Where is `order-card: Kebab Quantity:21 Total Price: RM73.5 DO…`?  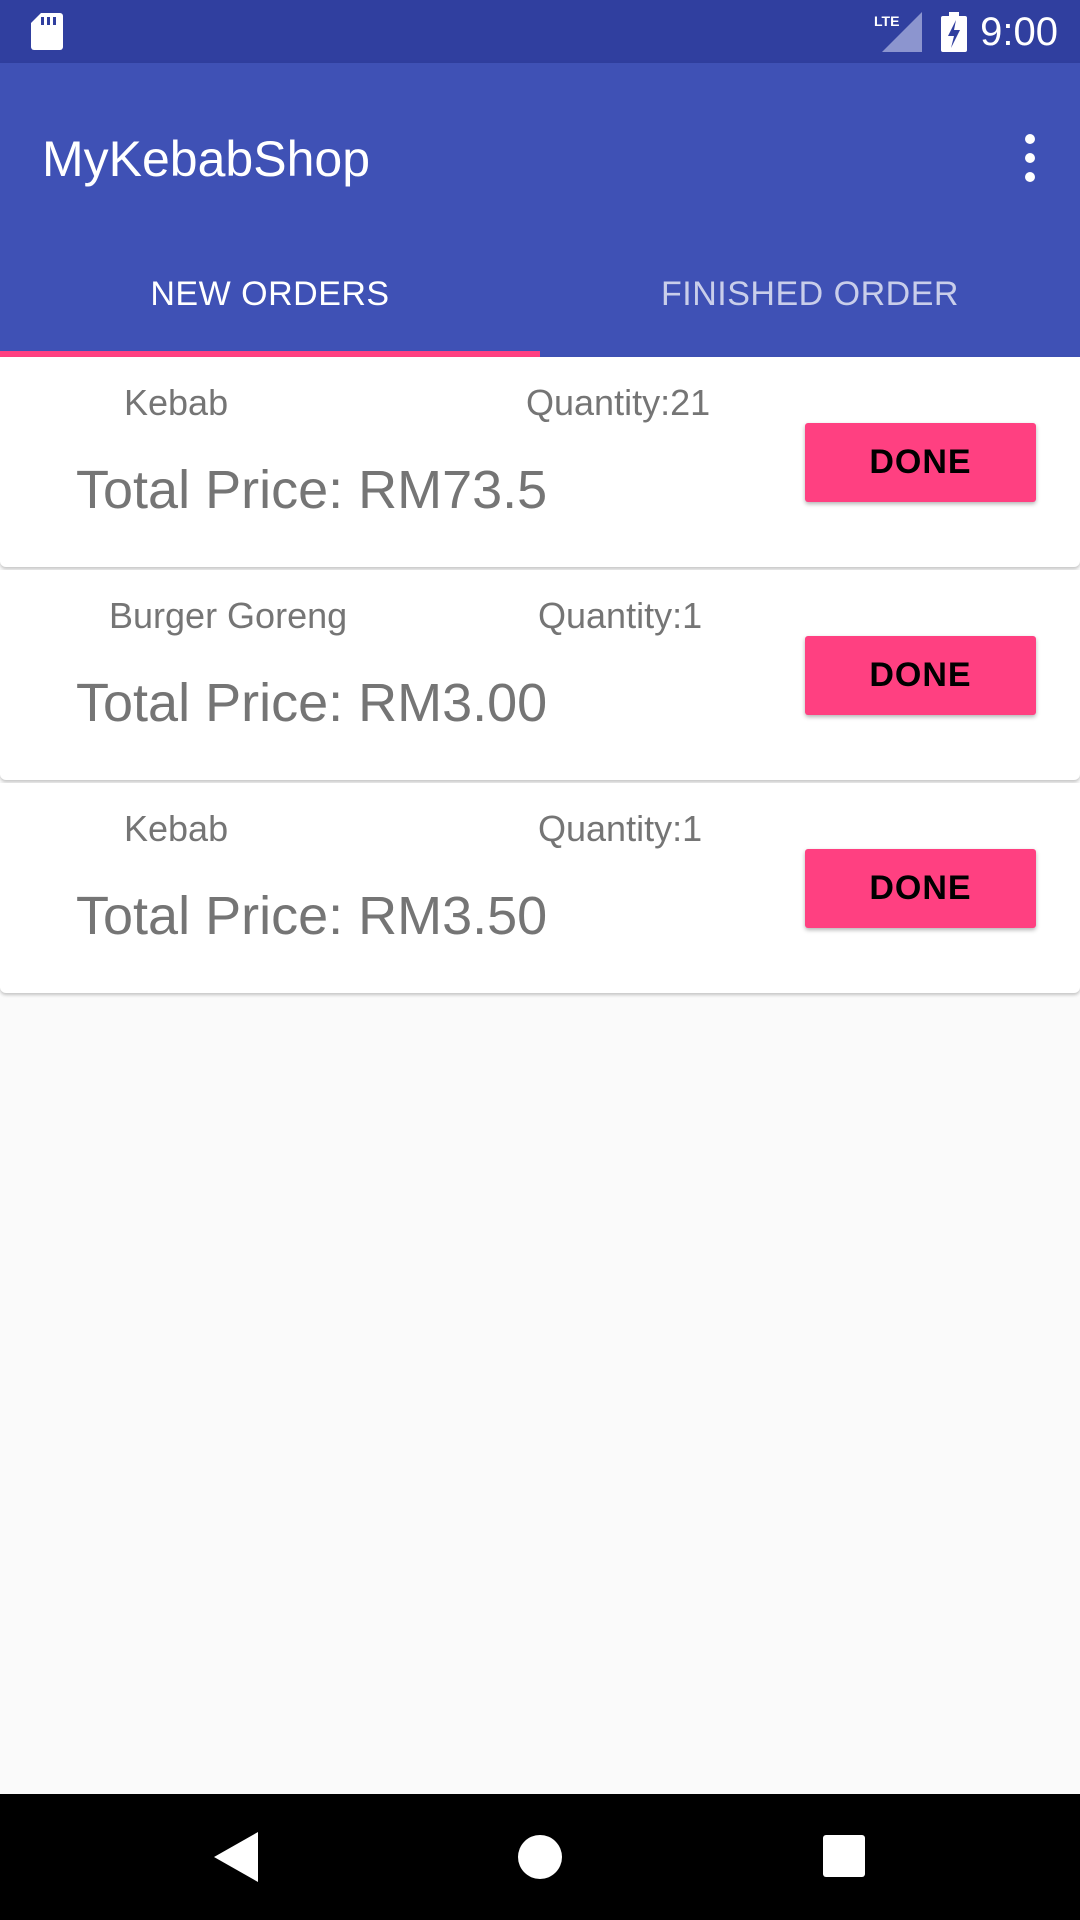 order-card: Kebab Quantity:21 Total Price: RM73.5 DO… is located at coordinates (540, 462).